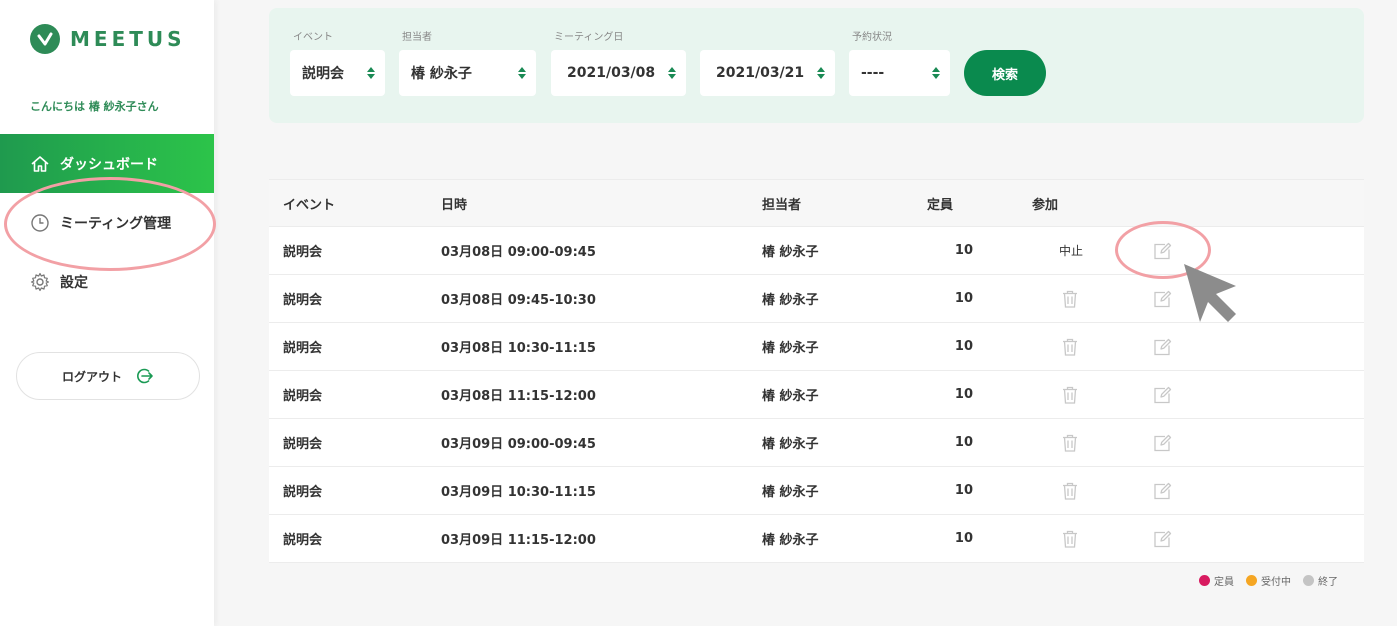  I want to click on sidebar-item-label: ダッシュボード, so click(109, 164).